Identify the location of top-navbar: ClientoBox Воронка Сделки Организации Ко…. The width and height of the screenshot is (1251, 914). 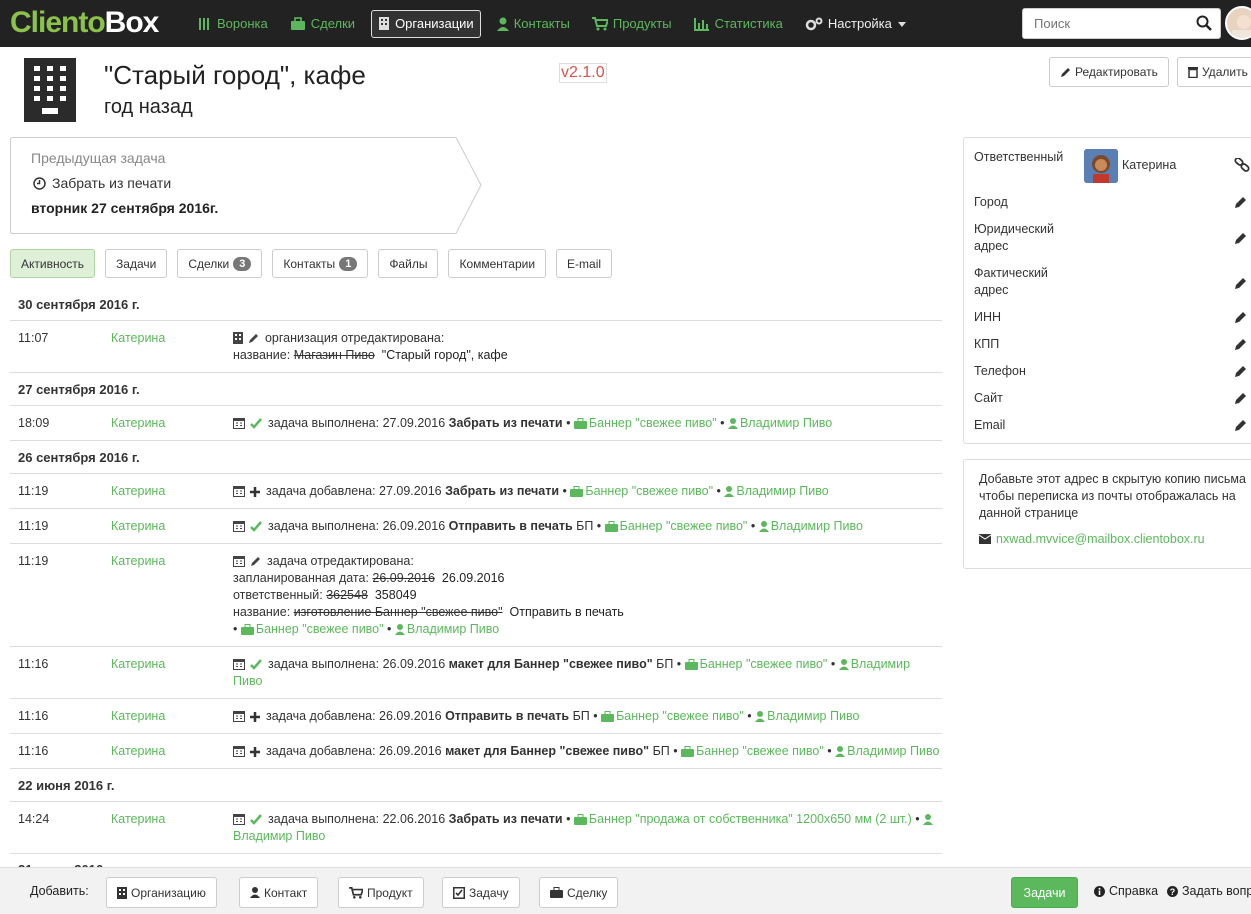
(625, 23).